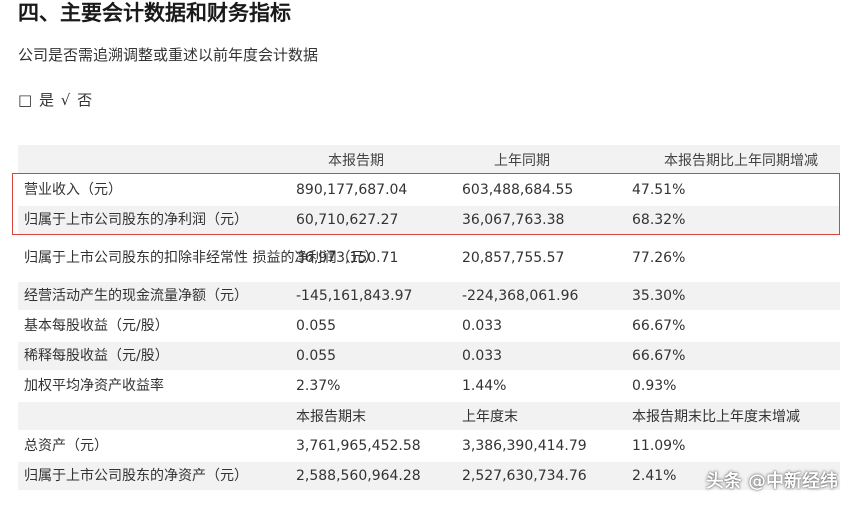  Describe the element at coordinates (46, 100) in the screenshot. I see `choice-yes-label: 是` at that location.